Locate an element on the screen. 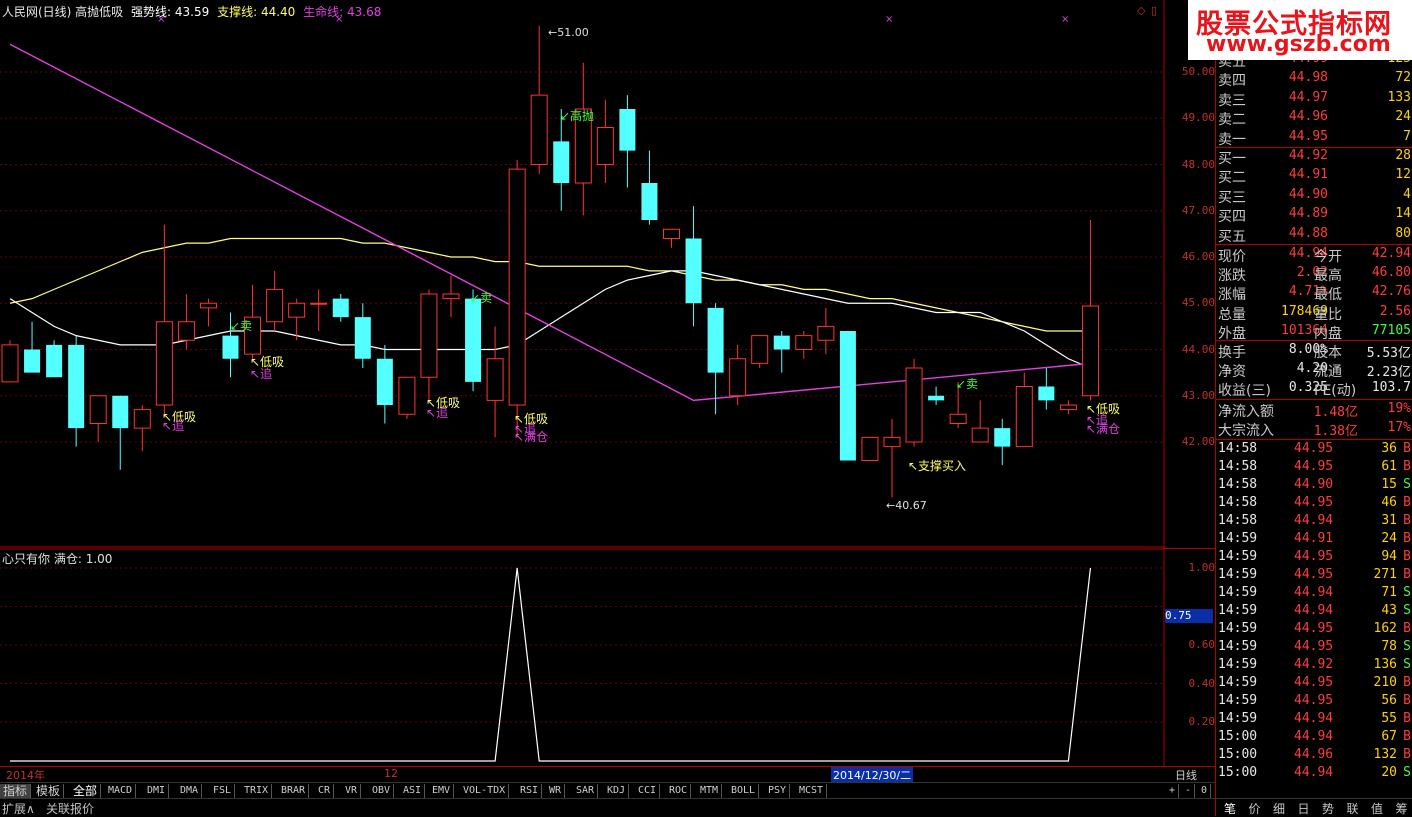 This screenshot has height=817, width=1412. indicator-tab-cr: CR is located at coordinates (325, 791).